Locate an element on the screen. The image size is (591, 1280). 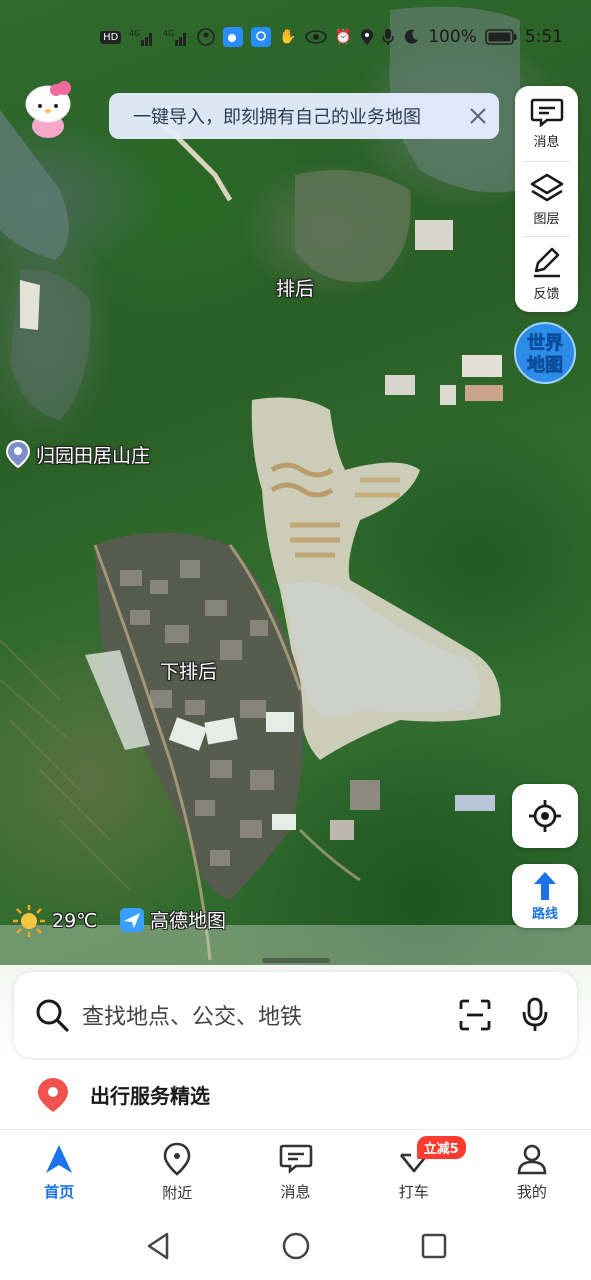
system-nav-bar is located at coordinates (295, 1246).